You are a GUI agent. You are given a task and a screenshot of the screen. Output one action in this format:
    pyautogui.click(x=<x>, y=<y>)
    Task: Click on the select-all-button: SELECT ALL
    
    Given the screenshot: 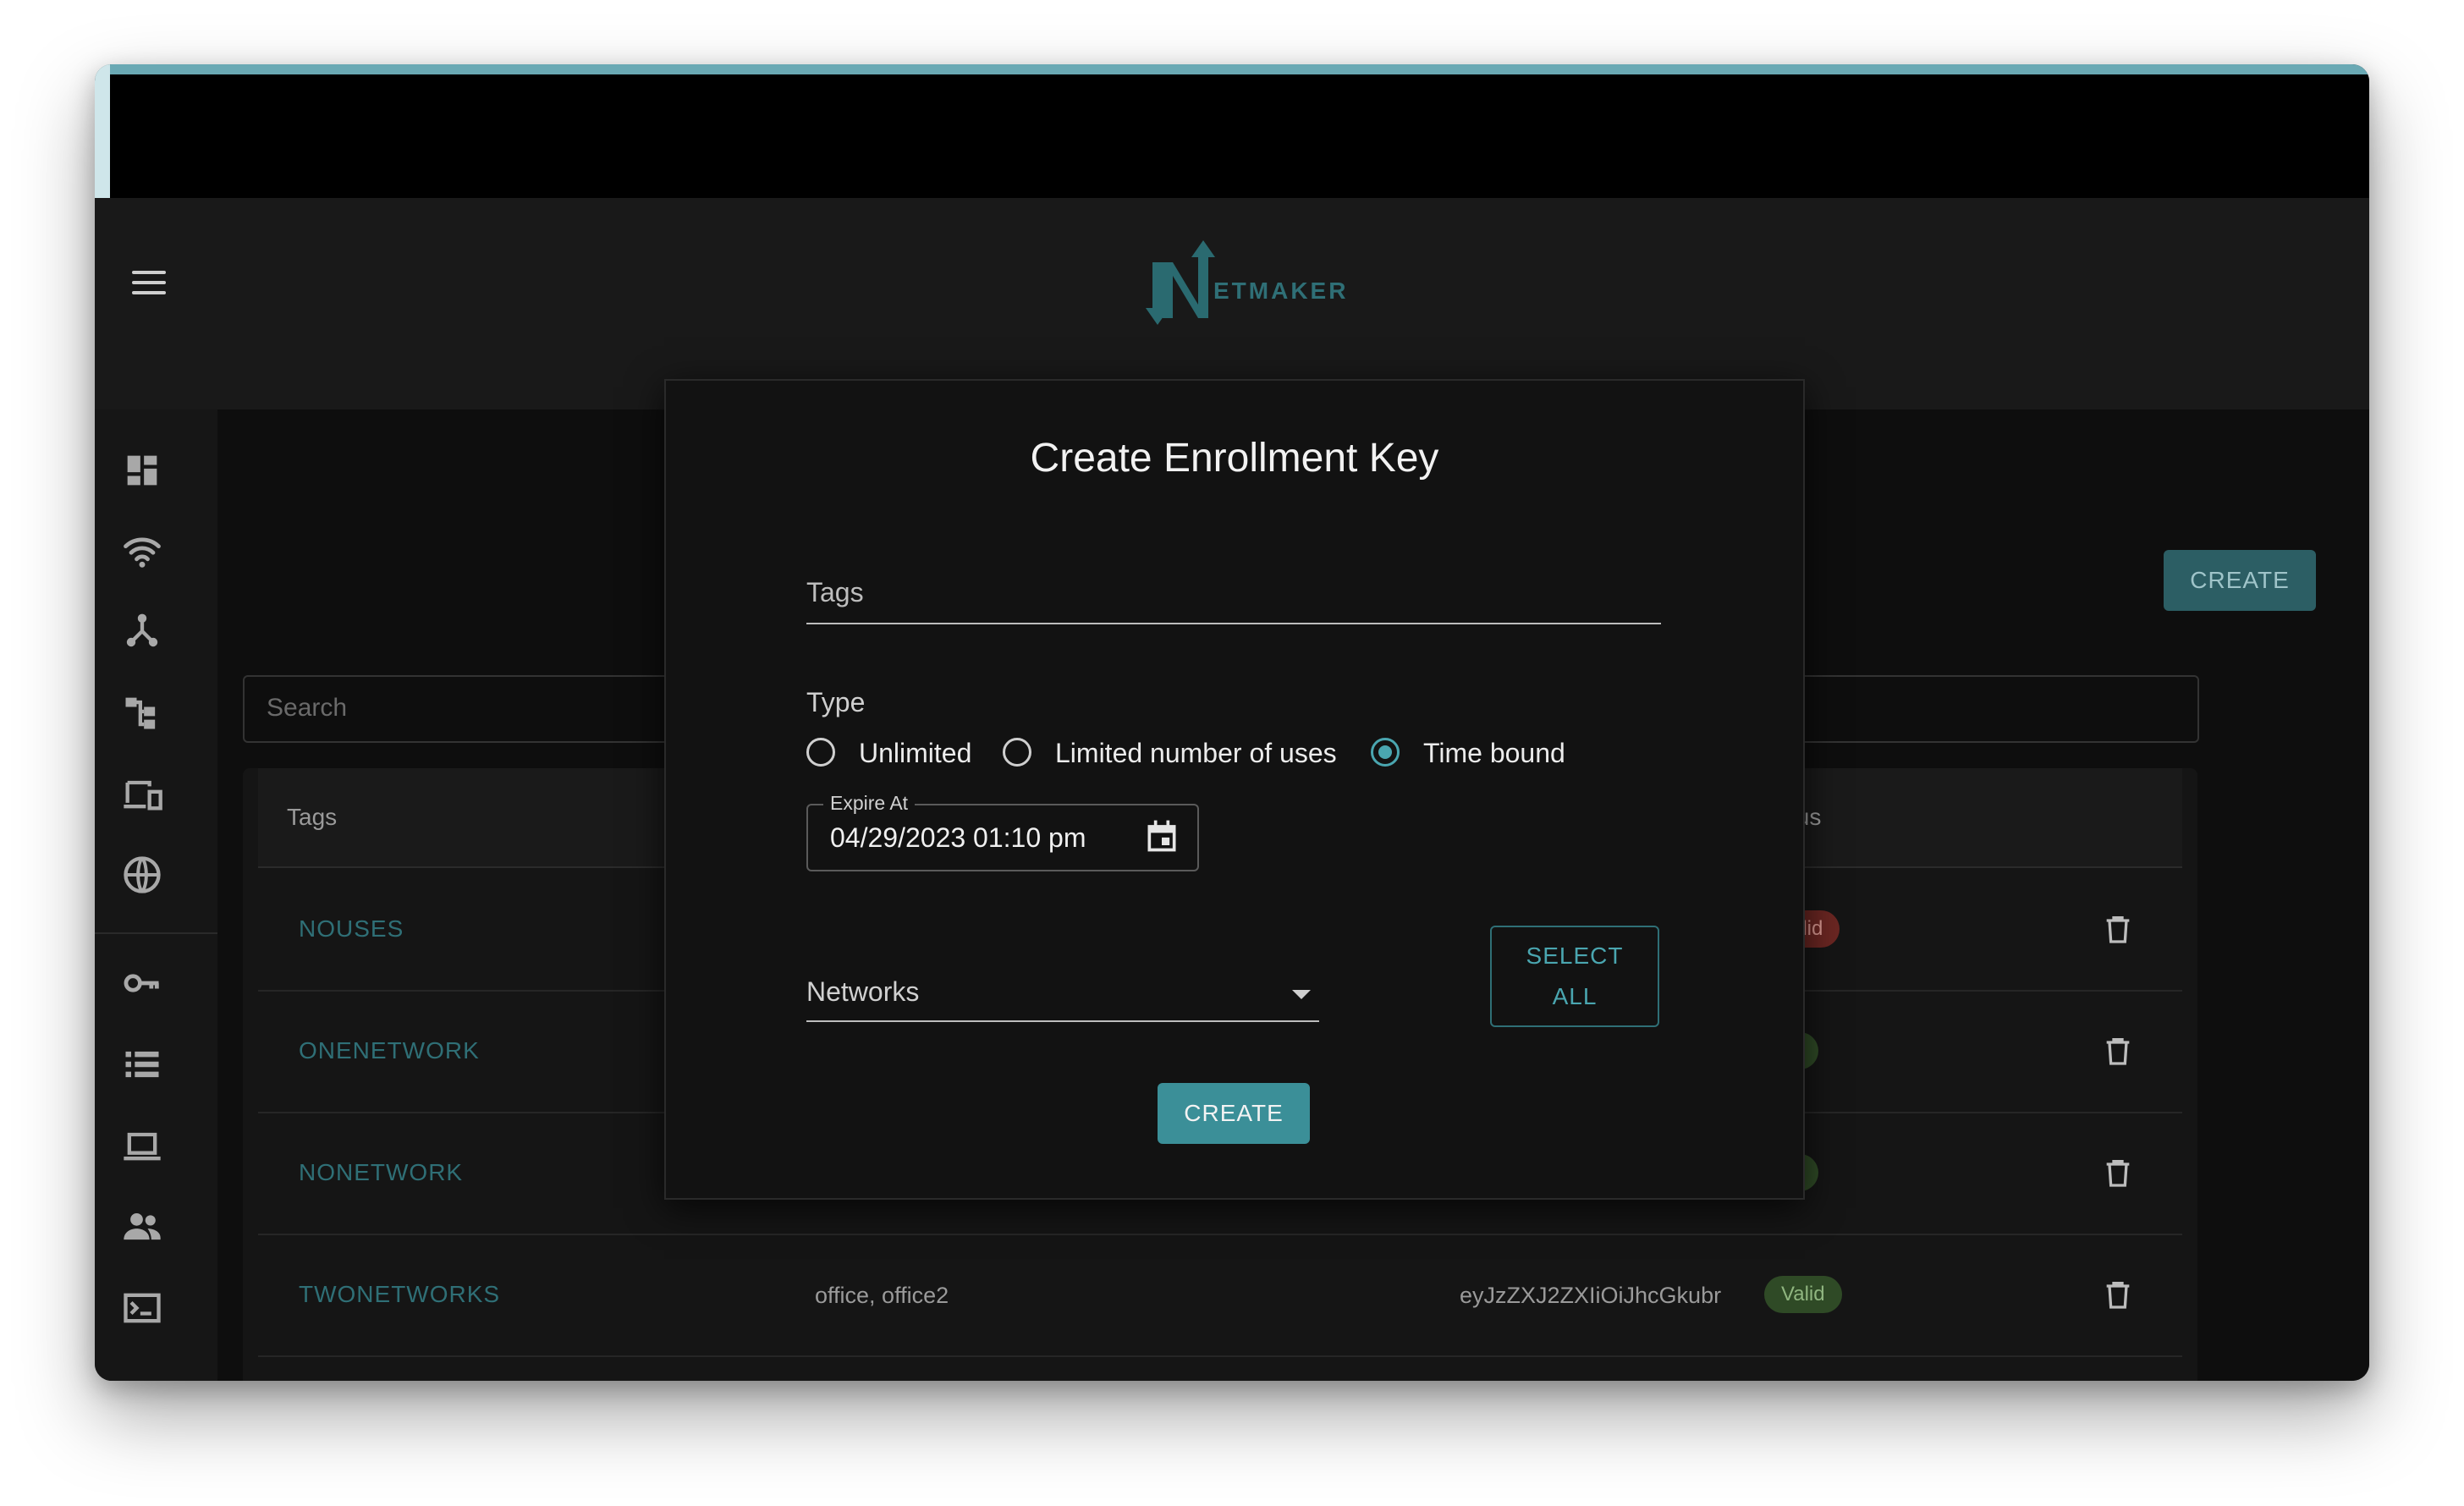 What is the action you would take?
    pyautogui.click(x=1575, y=976)
    